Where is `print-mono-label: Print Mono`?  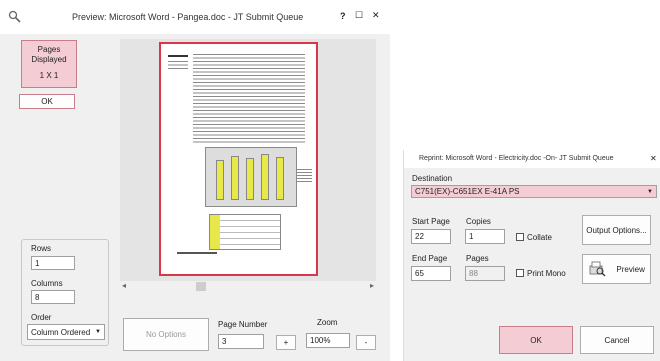 print-mono-label: Print Mono is located at coordinates (546, 273).